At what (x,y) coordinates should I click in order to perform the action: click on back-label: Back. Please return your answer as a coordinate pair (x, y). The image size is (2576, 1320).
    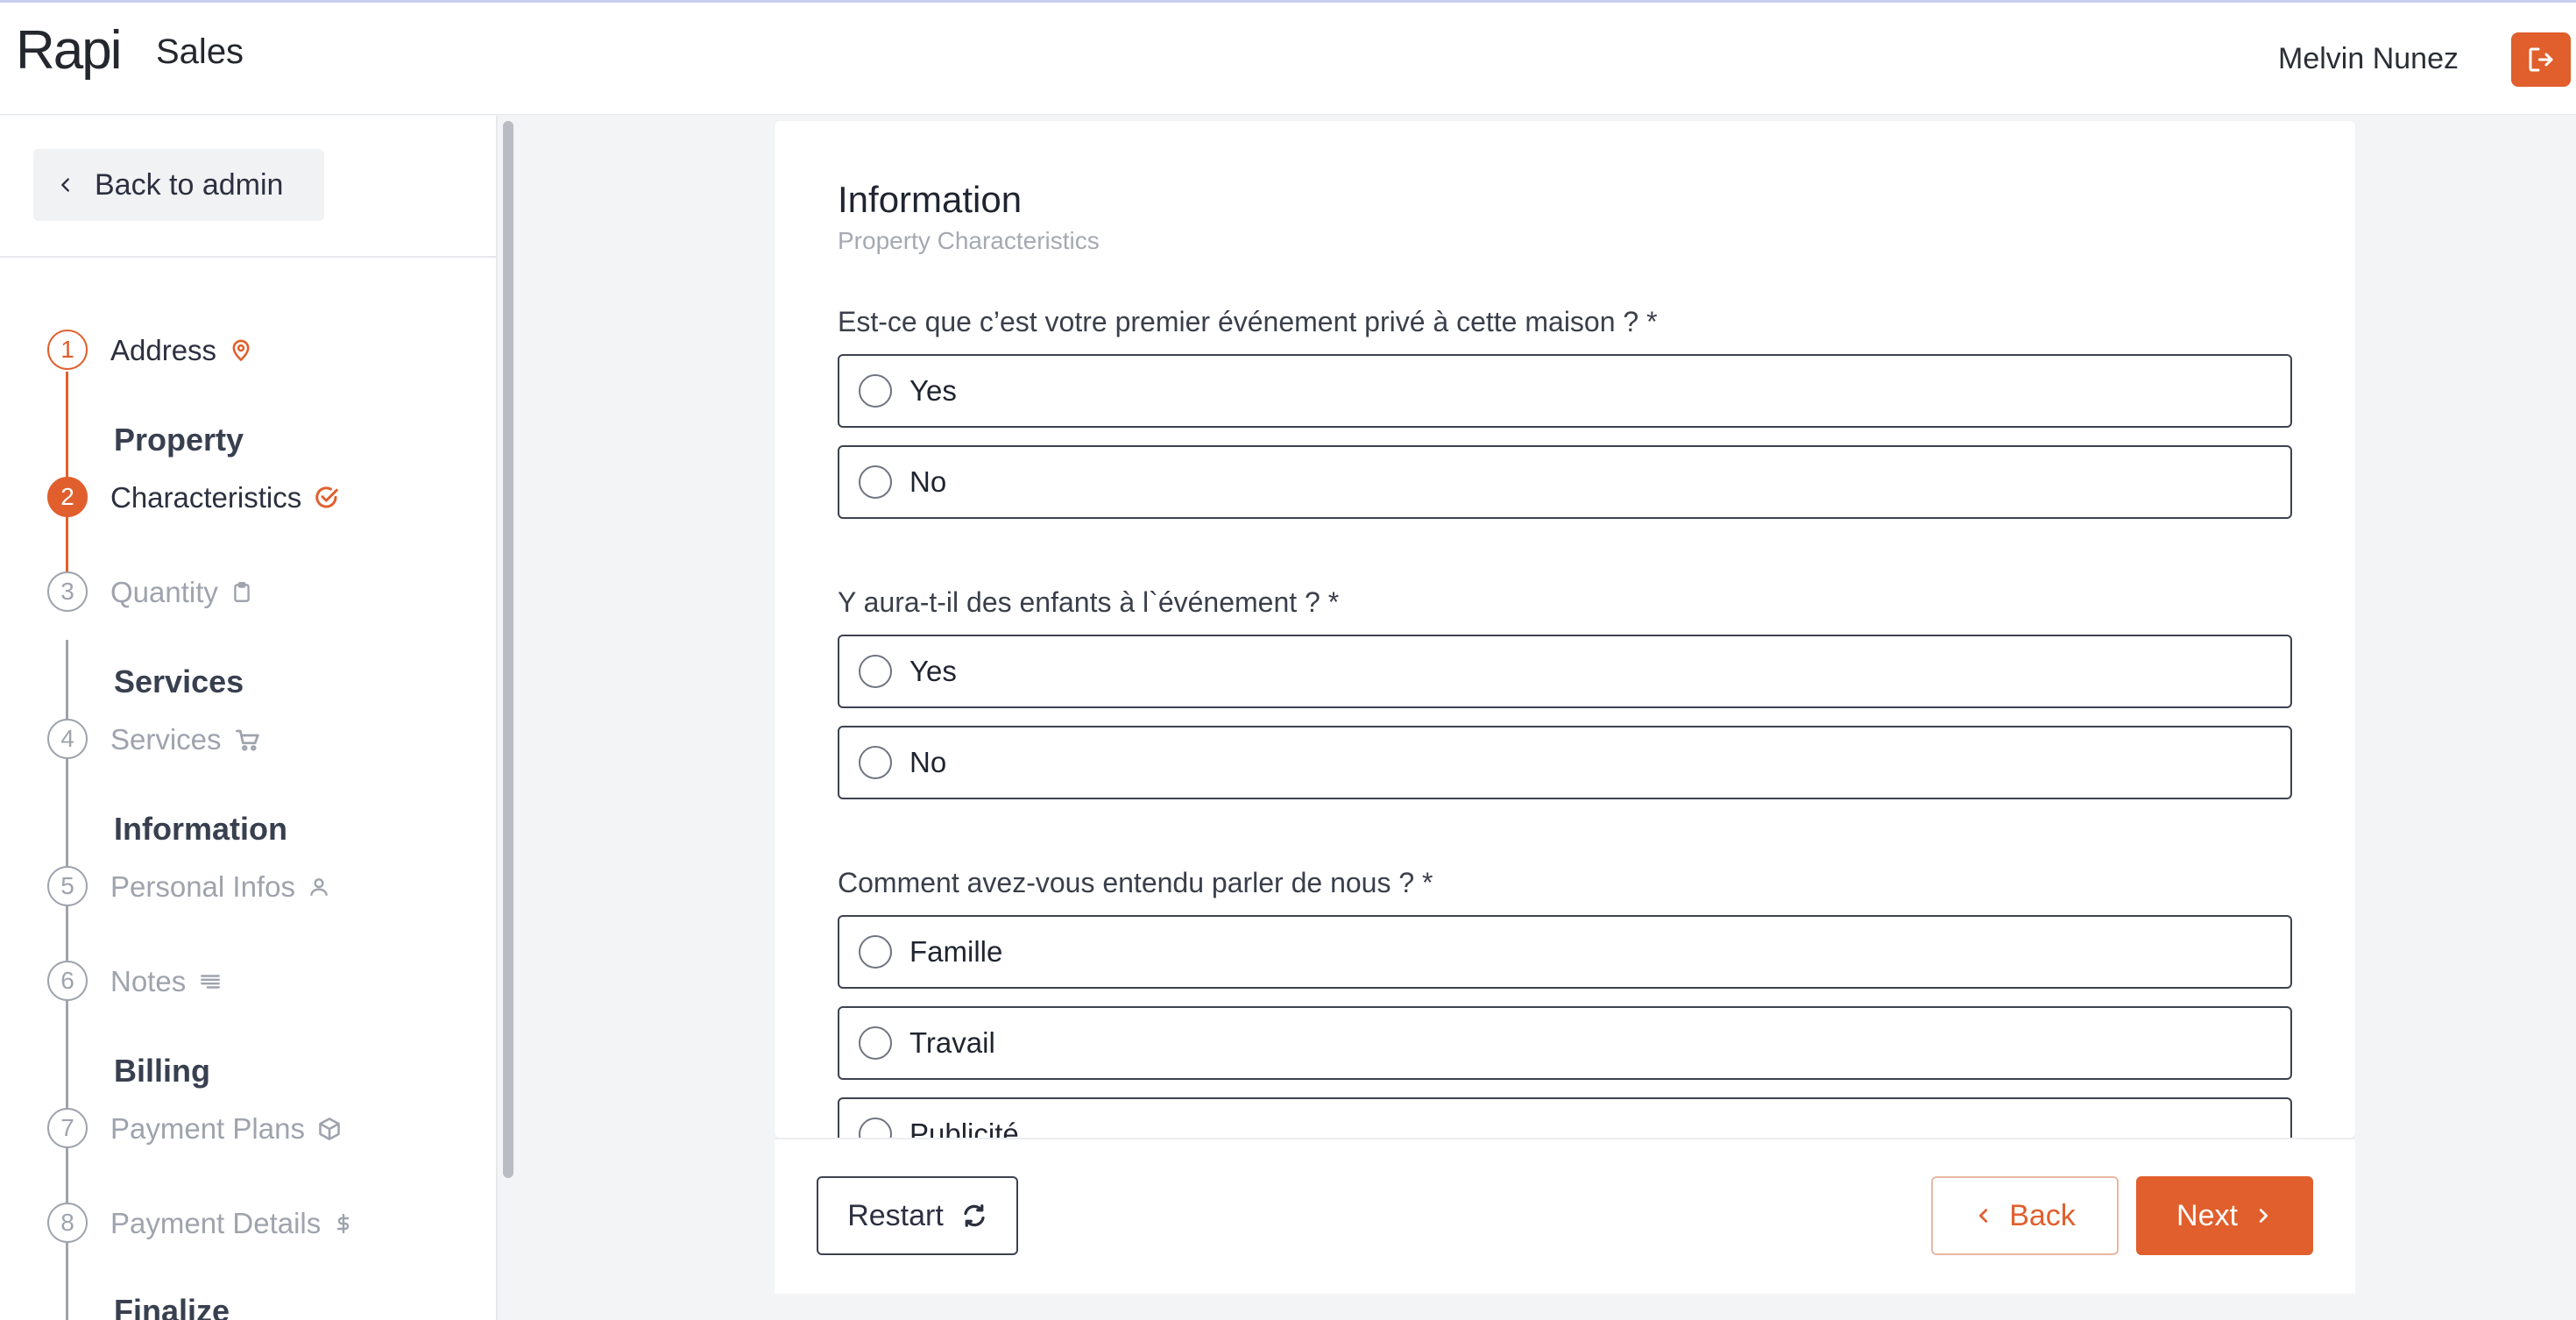
    Looking at the image, I should click on (2042, 1215).